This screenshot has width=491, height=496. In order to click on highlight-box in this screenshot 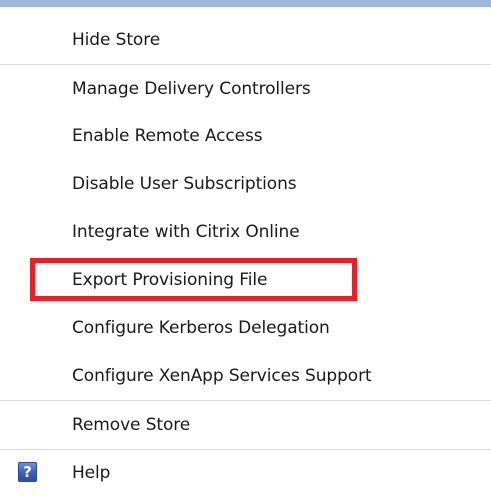, I will do `click(193, 279)`.